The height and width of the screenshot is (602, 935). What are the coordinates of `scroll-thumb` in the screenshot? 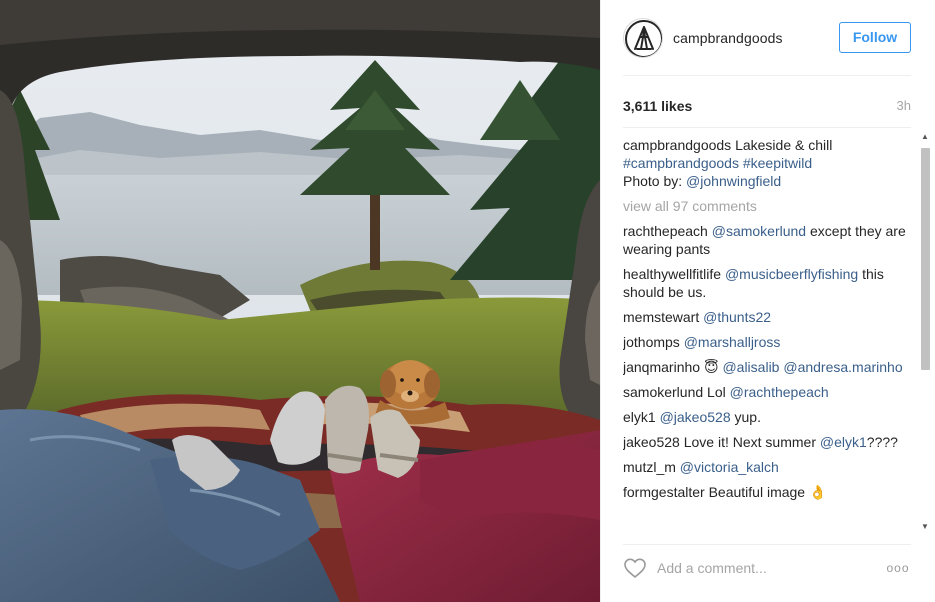 It's located at (925, 259).